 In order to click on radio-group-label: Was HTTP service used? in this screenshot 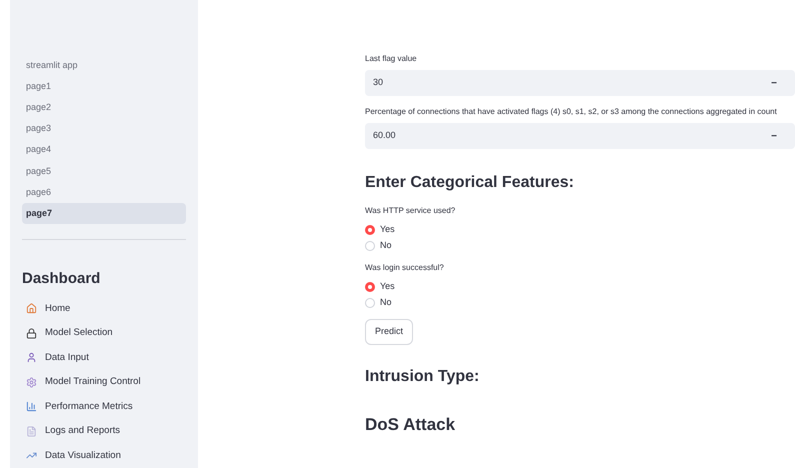, I will do `click(410, 211)`.